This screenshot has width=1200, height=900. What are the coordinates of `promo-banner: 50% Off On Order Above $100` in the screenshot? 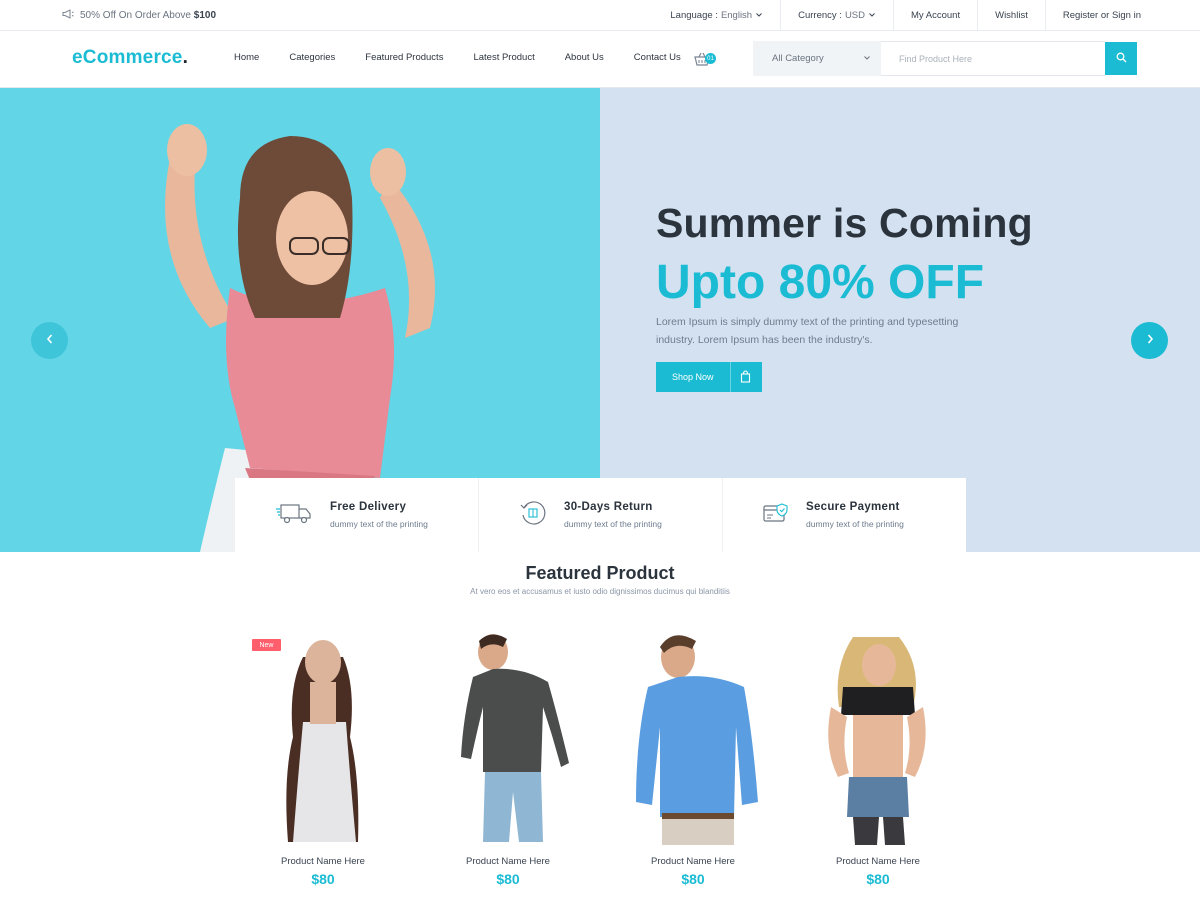 It's located at (139, 15).